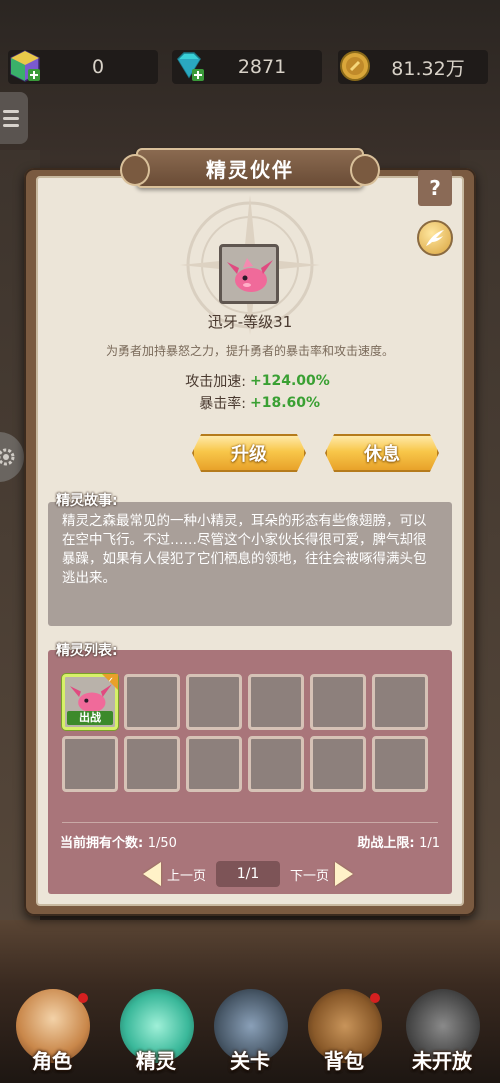 This screenshot has width=500, height=1083. Describe the element at coordinates (102, 843) in the screenshot. I see `owned-label: 当前拥有个数:` at that location.